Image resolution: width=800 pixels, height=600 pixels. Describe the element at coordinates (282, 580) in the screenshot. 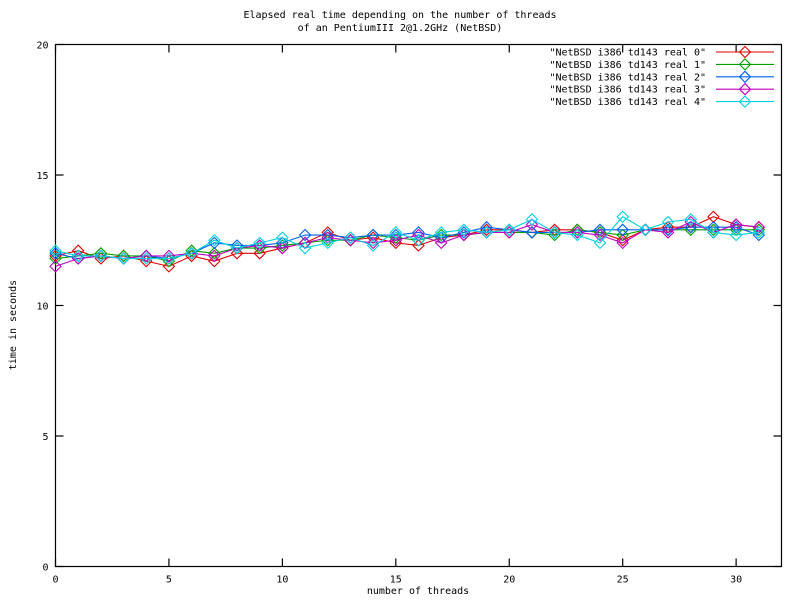

I see `x-tick-label: 10` at that location.